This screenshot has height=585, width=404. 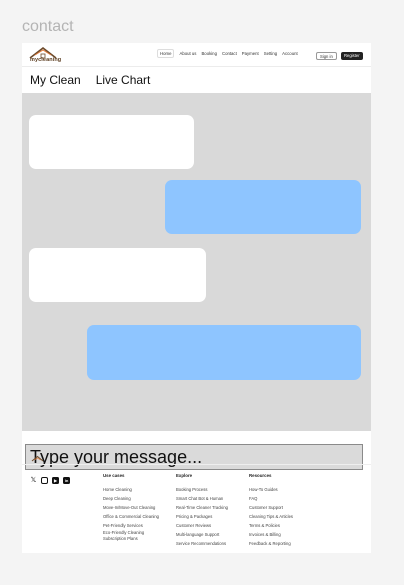 I want to click on footer-link: Move-In/Move-Out Cleaning, so click(x=131, y=507).